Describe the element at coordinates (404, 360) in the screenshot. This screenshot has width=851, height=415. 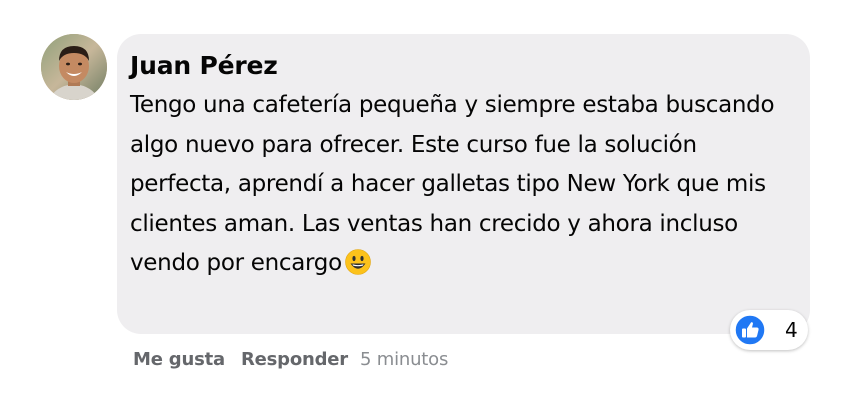
I see `timestamp: 5 minutos` at that location.